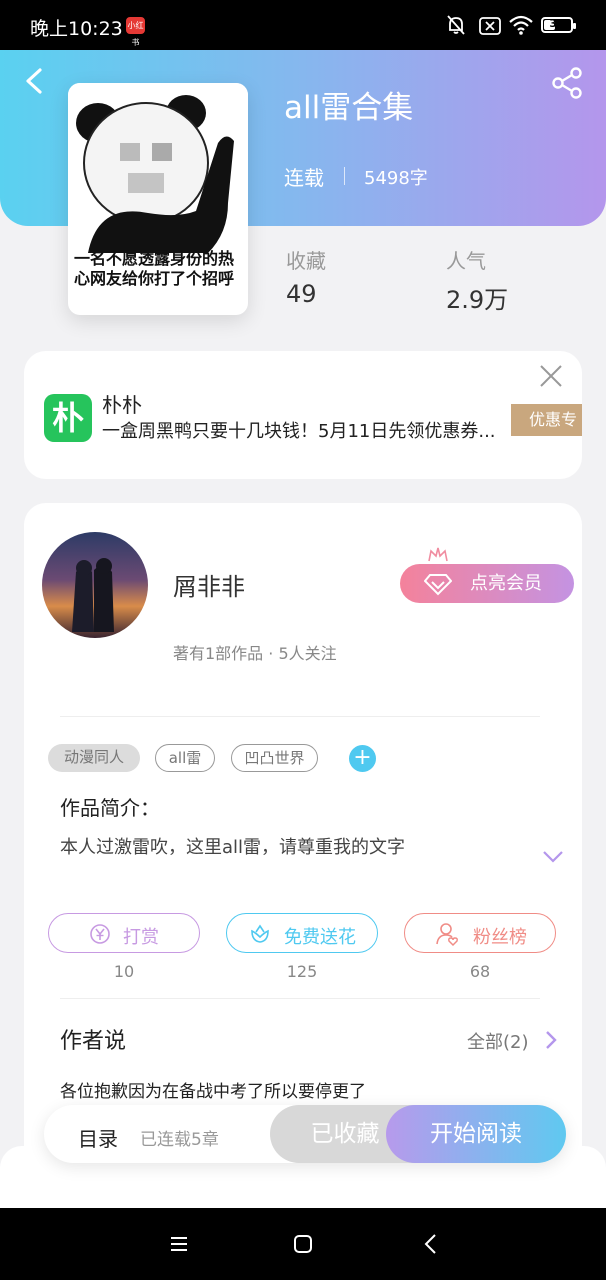 The image size is (606, 1280). I want to click on flower-count: 125, so click(302, 971).